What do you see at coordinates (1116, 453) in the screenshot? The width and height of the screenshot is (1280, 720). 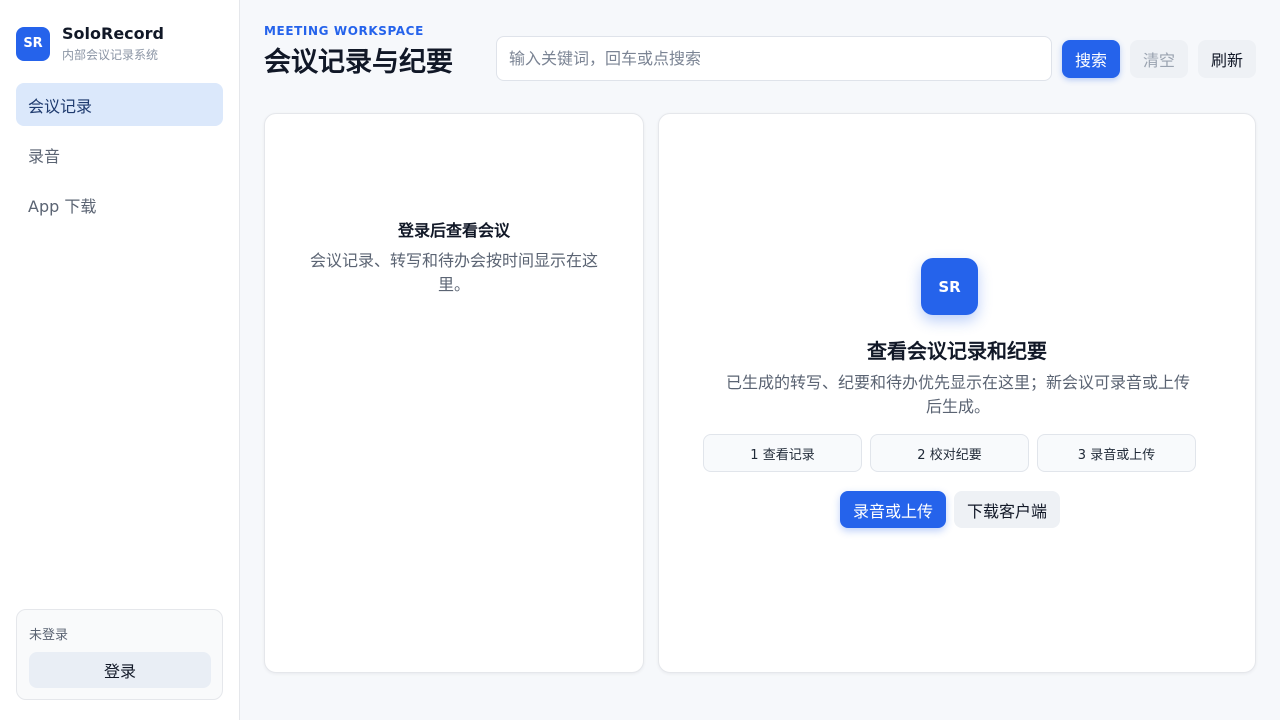 I see `step-record-or-upload: 3 录音或上传` at bounding box center [1116, 453].